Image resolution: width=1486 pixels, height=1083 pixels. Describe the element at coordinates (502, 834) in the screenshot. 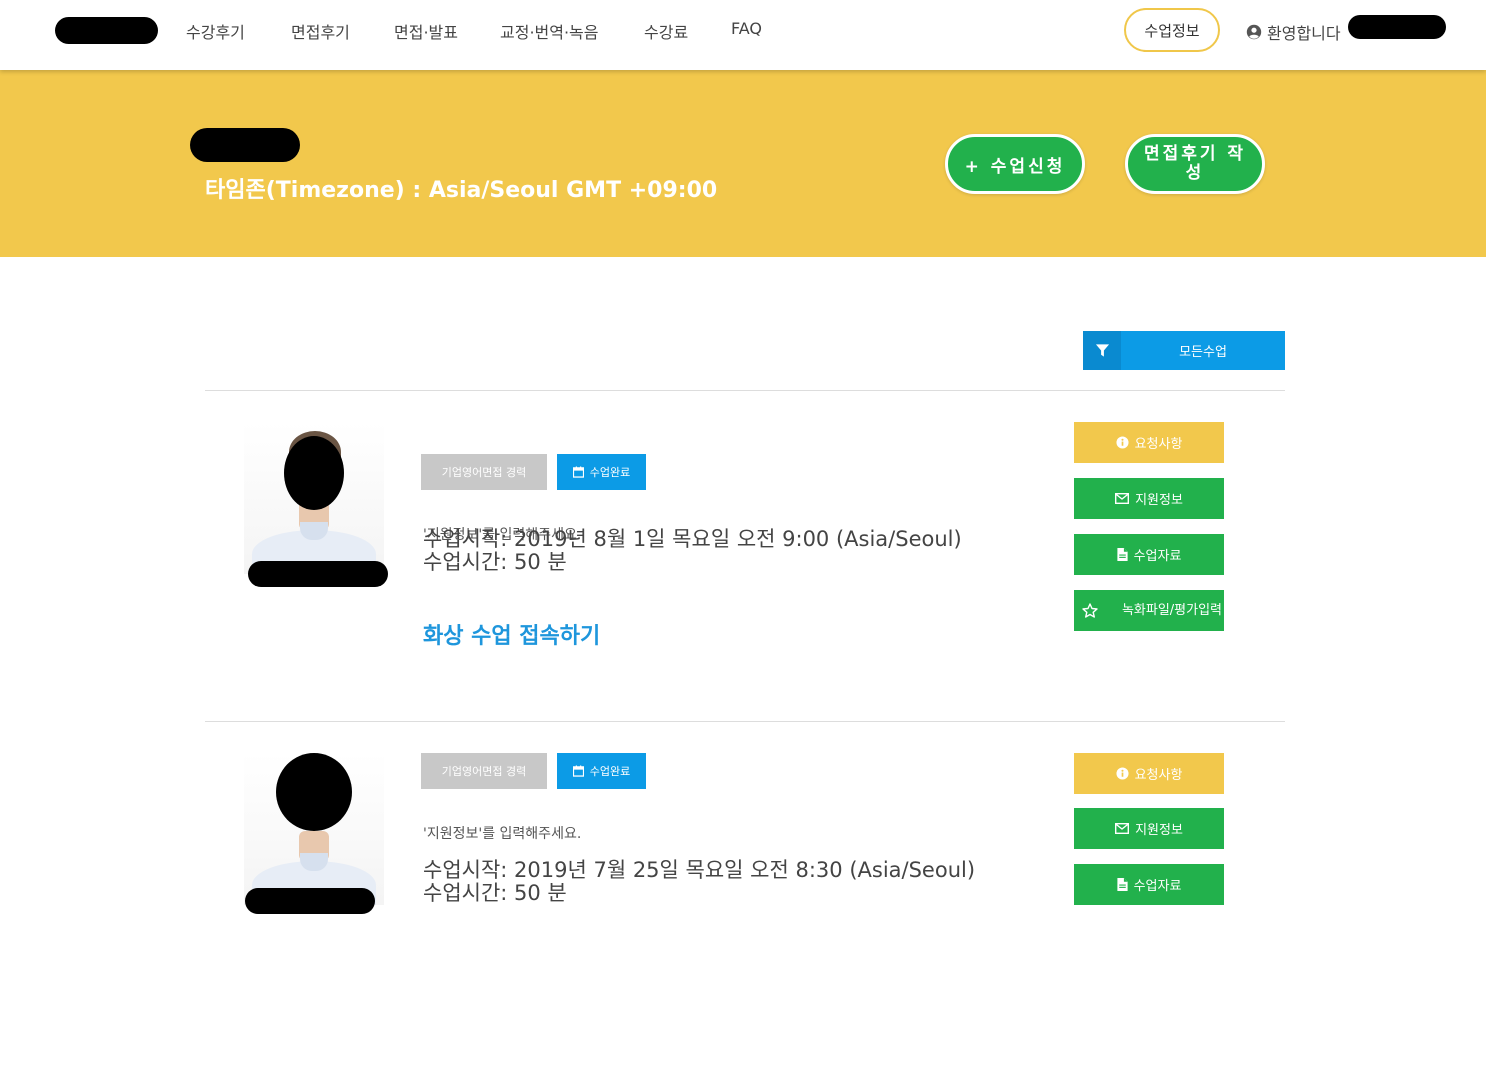

I see `application-info-prompt: '지원정보'를 입력해주세요.` at that location.